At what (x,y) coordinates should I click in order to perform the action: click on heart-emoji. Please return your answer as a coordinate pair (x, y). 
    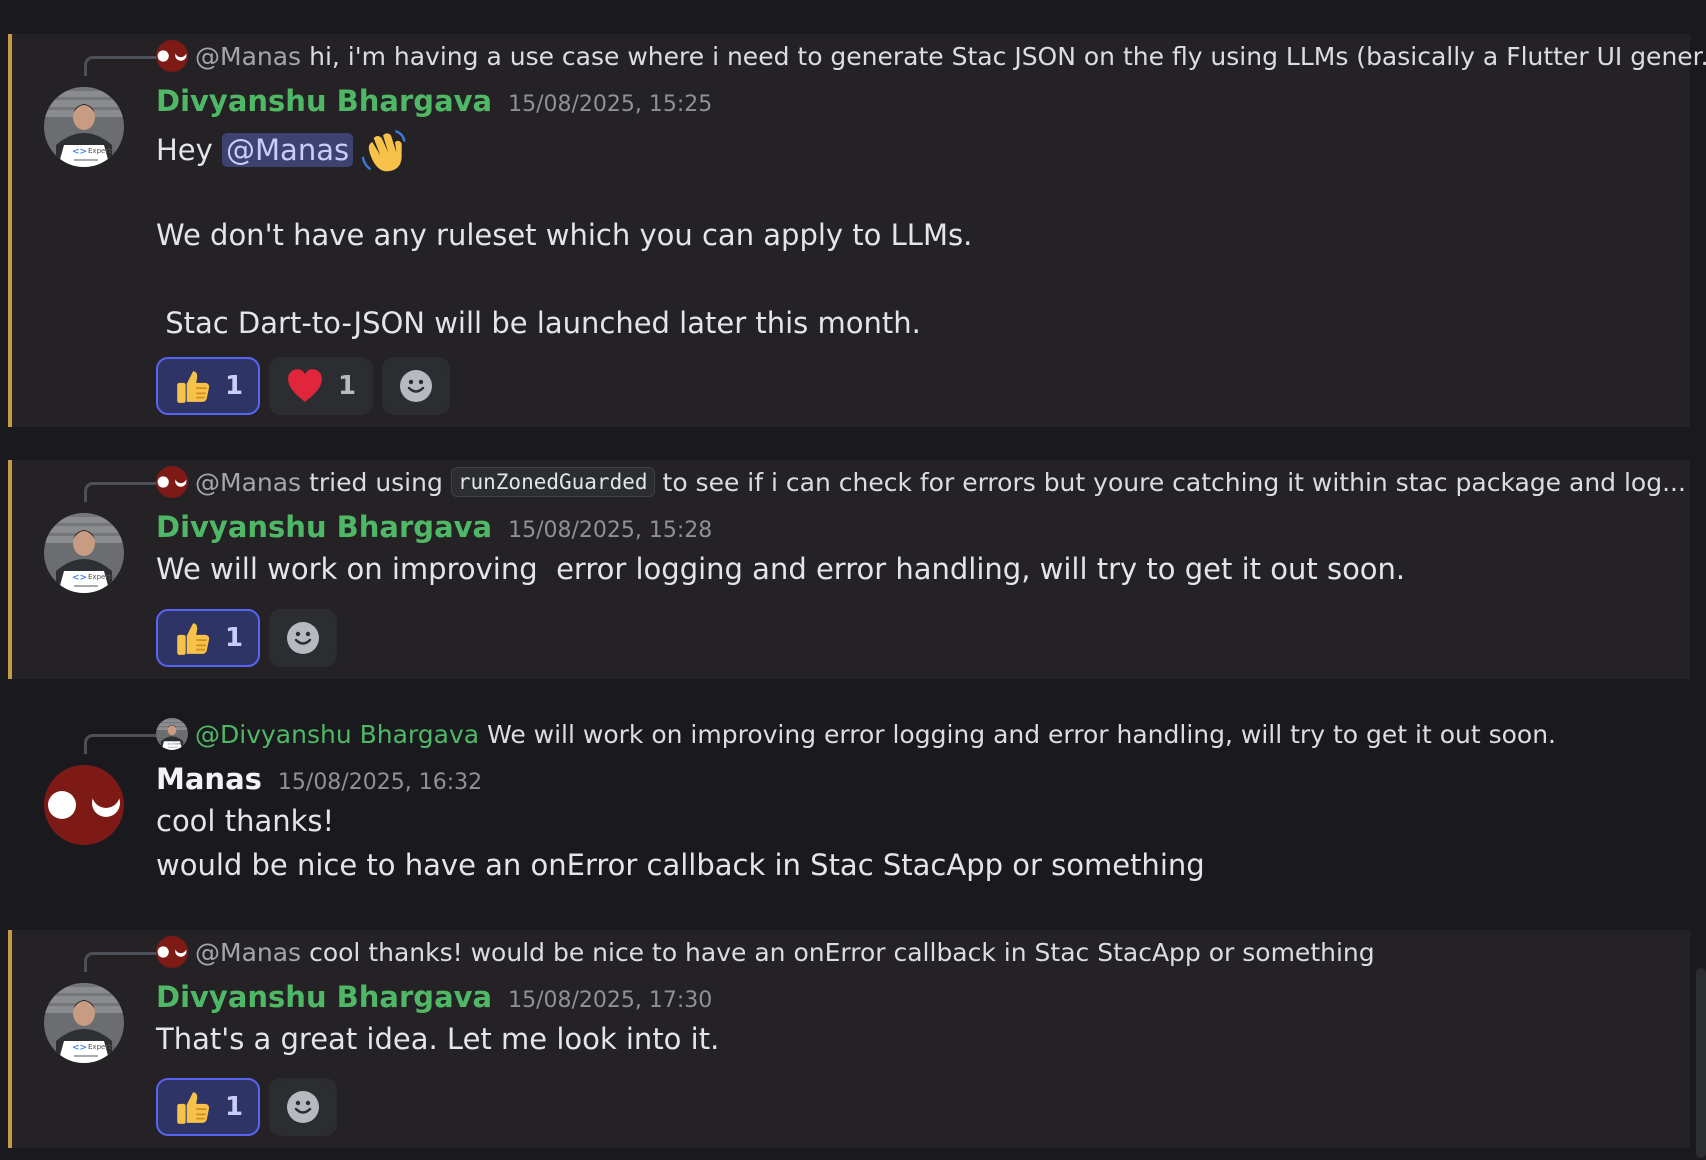
    Looking at the image, I should click on (305, 386).